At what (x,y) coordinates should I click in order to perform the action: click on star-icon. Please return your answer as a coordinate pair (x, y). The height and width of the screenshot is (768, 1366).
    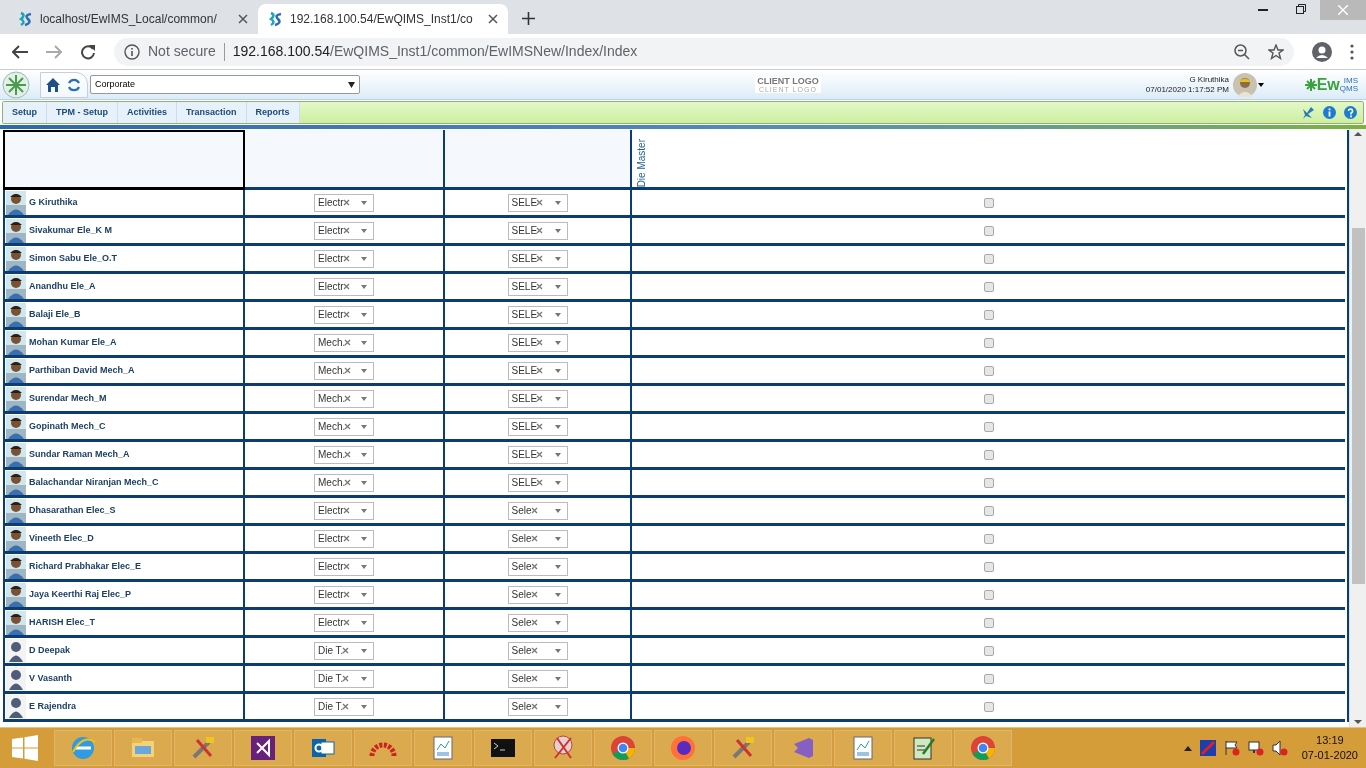
    Looking at the image, I should click on (1276, 51).